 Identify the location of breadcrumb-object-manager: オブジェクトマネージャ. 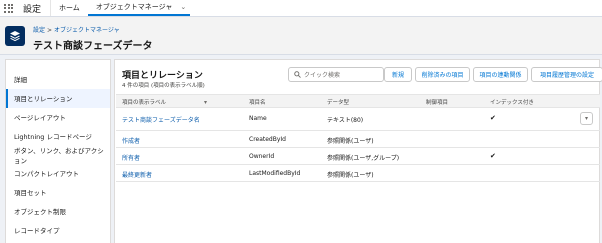
(87, 30).